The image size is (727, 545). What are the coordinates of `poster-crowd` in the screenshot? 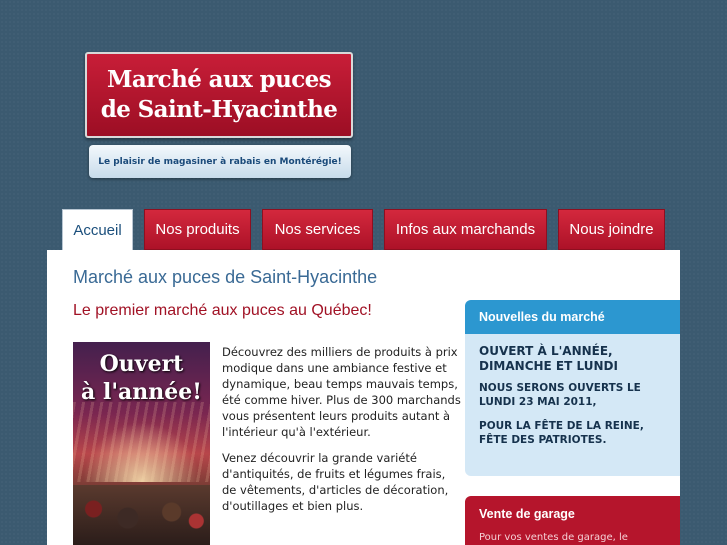 It's located at (141, 515).